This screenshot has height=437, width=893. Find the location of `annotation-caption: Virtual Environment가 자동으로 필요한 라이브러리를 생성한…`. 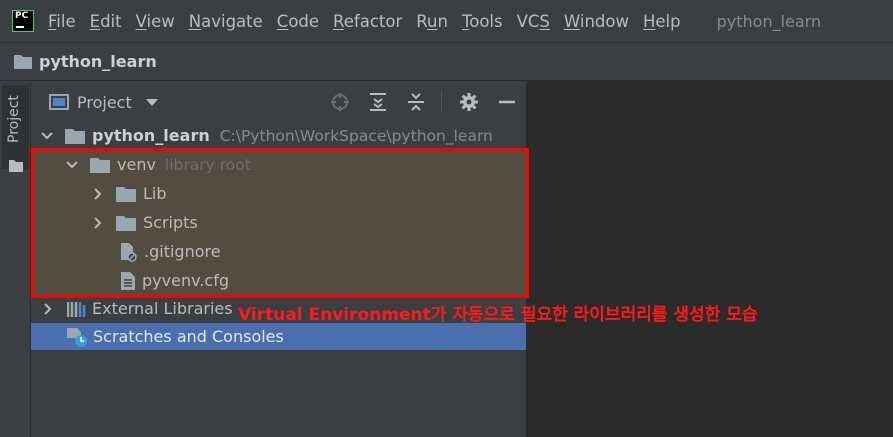

annotation-caption: Virtual Environment가 자동으로 필요한 라이브러리를 생성한… is located at coordinates (498, 315).